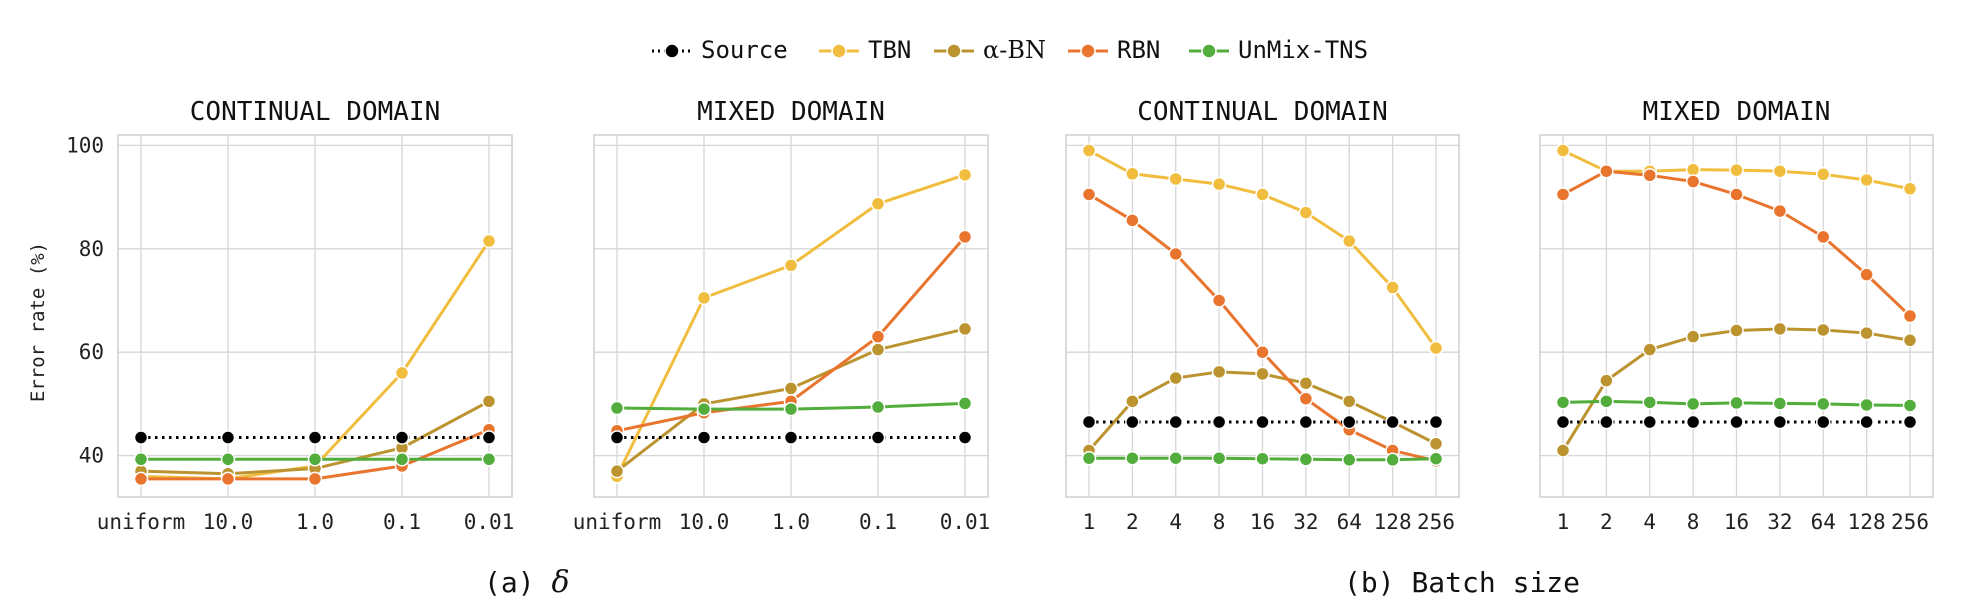 This screenshot has width=1966, height=616. I want to click on legend-marker, so click(672, 51).